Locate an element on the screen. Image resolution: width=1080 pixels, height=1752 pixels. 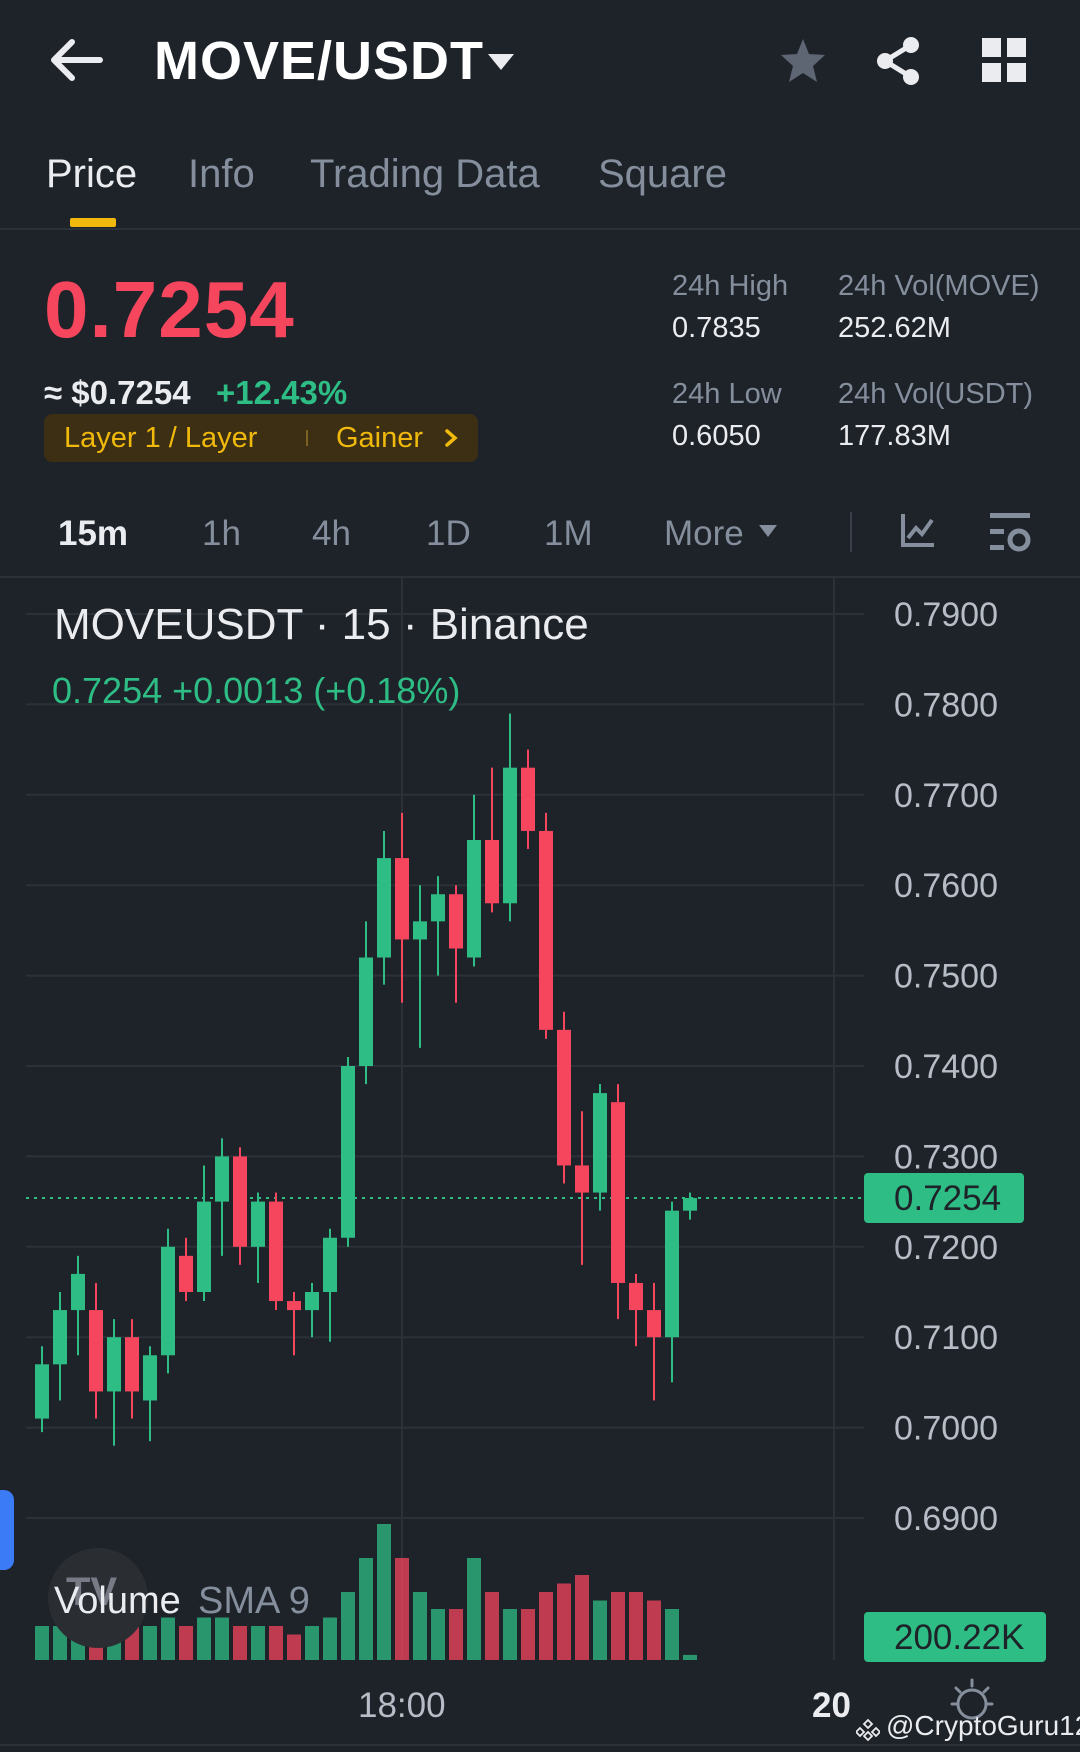
interval-divider is located at coordinates (851, 532).